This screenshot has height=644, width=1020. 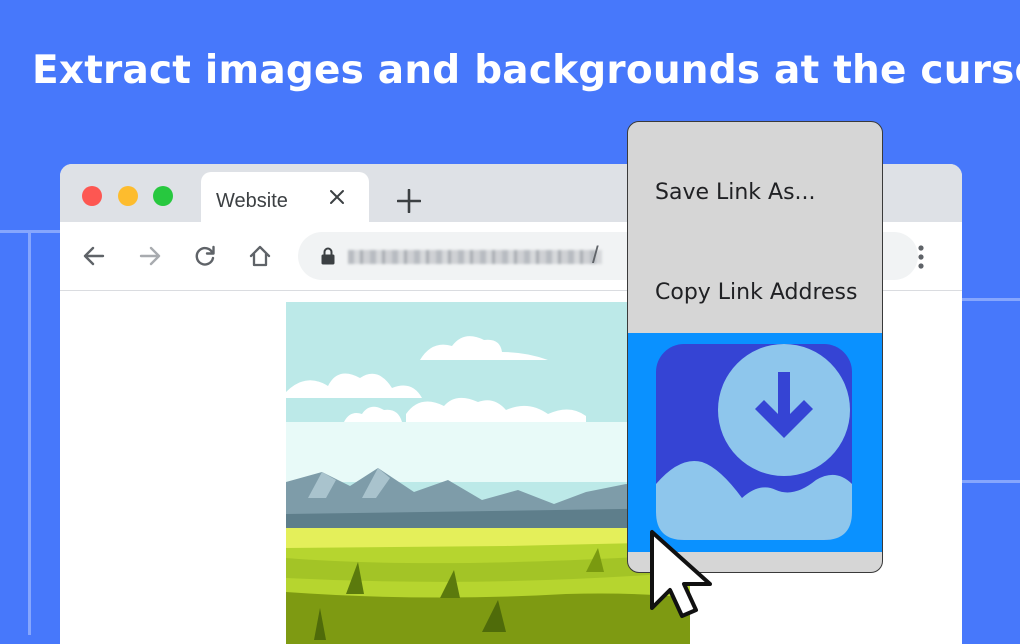 What do you see at coordinates (475, 257) in the screenshot?
I see `blurred-url: blurred-url` at bounding box center [475, 257].